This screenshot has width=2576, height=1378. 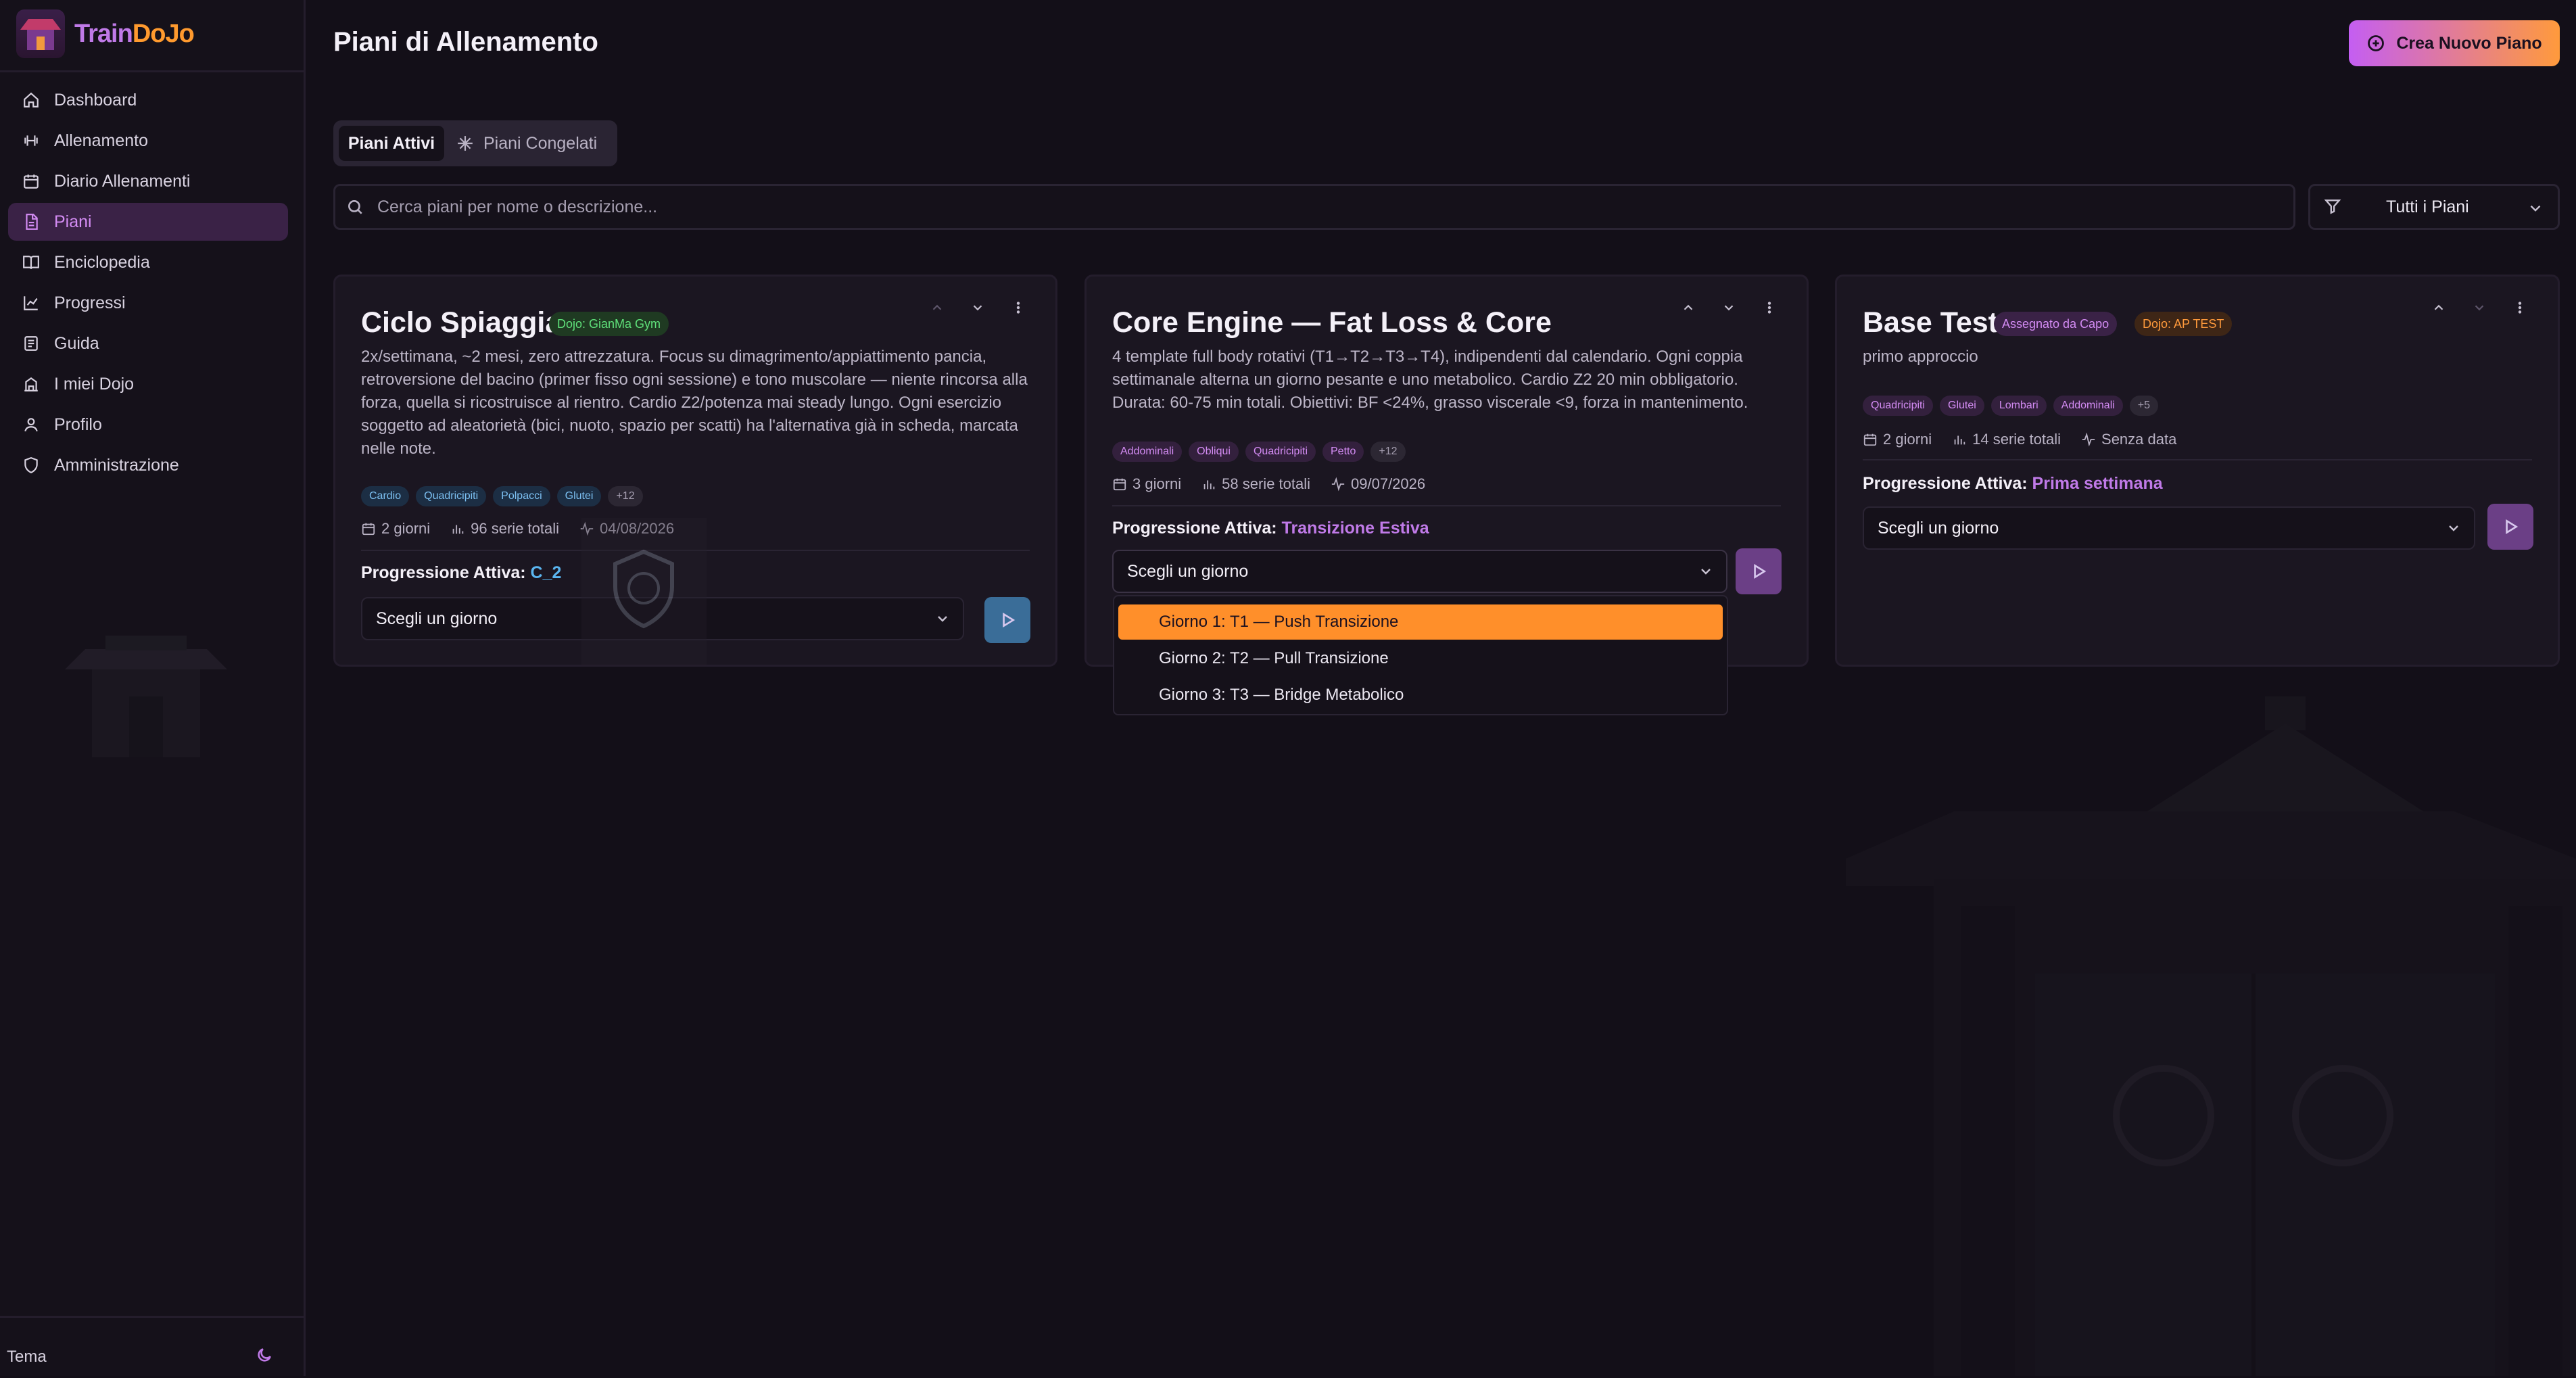 I want to click on tab-piani-congelati: Piani Congelati, so click(x=532, y=143).